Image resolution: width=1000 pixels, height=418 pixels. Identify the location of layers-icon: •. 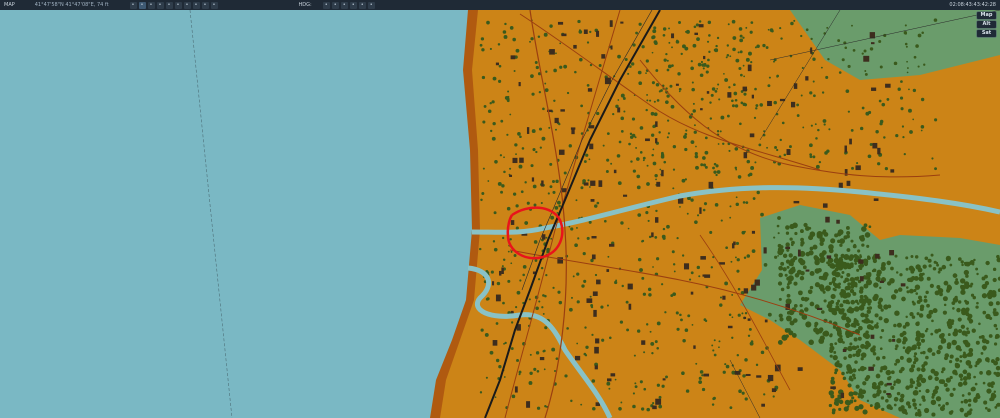
(214, 5).